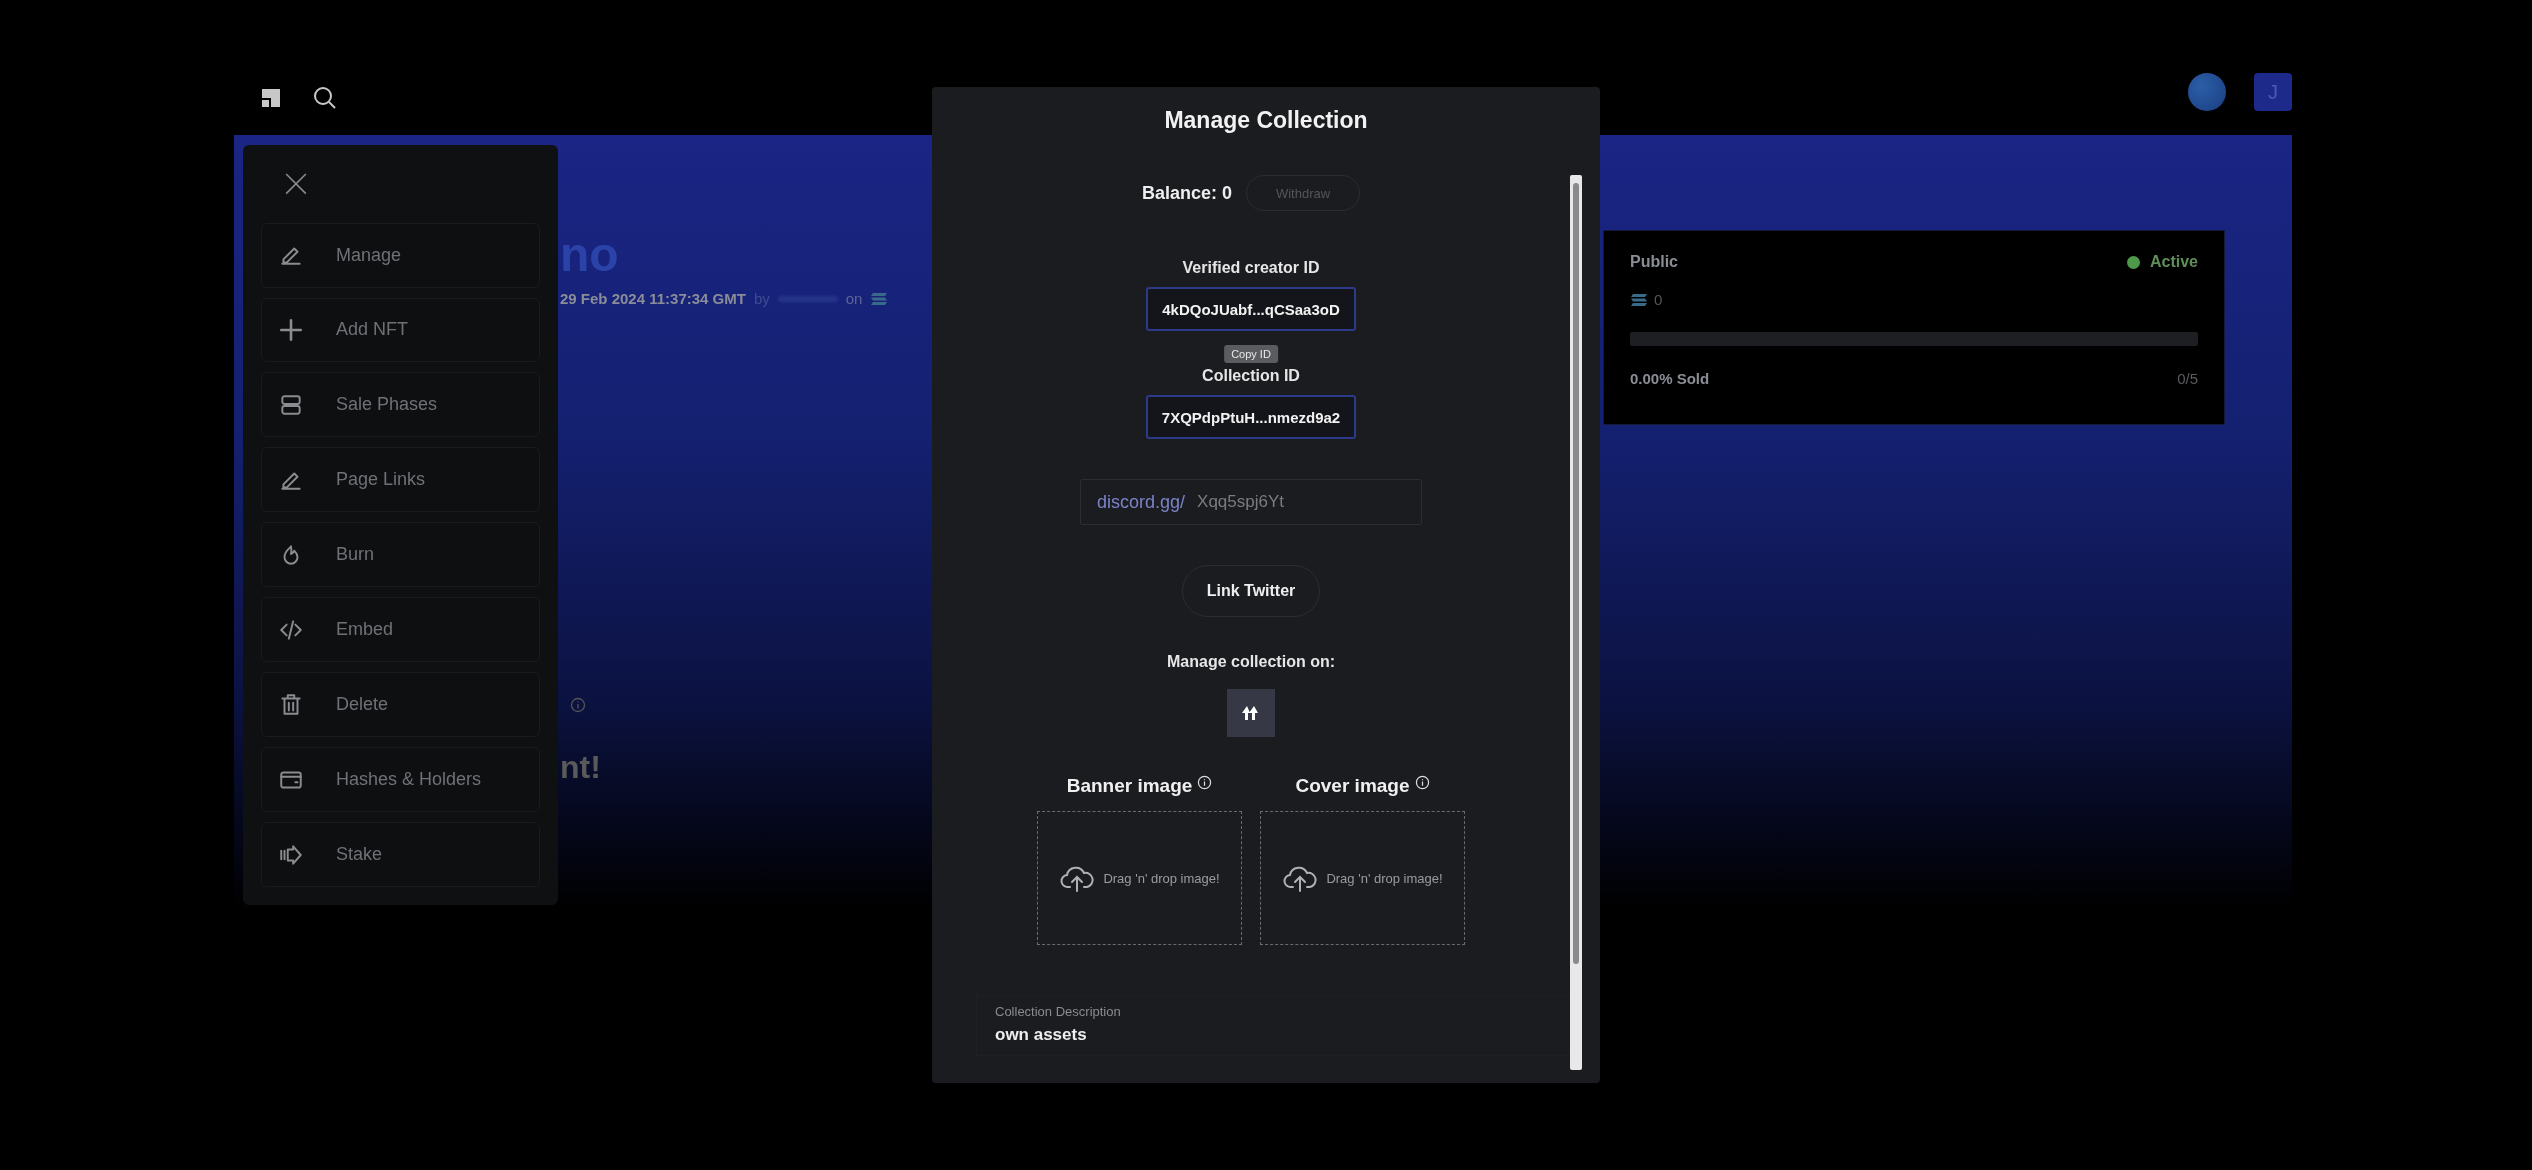 This screenshot has height=1170, width=2532. I want to click on invite-code-input: Xqq5spj6Yt, so click(1308, 502).